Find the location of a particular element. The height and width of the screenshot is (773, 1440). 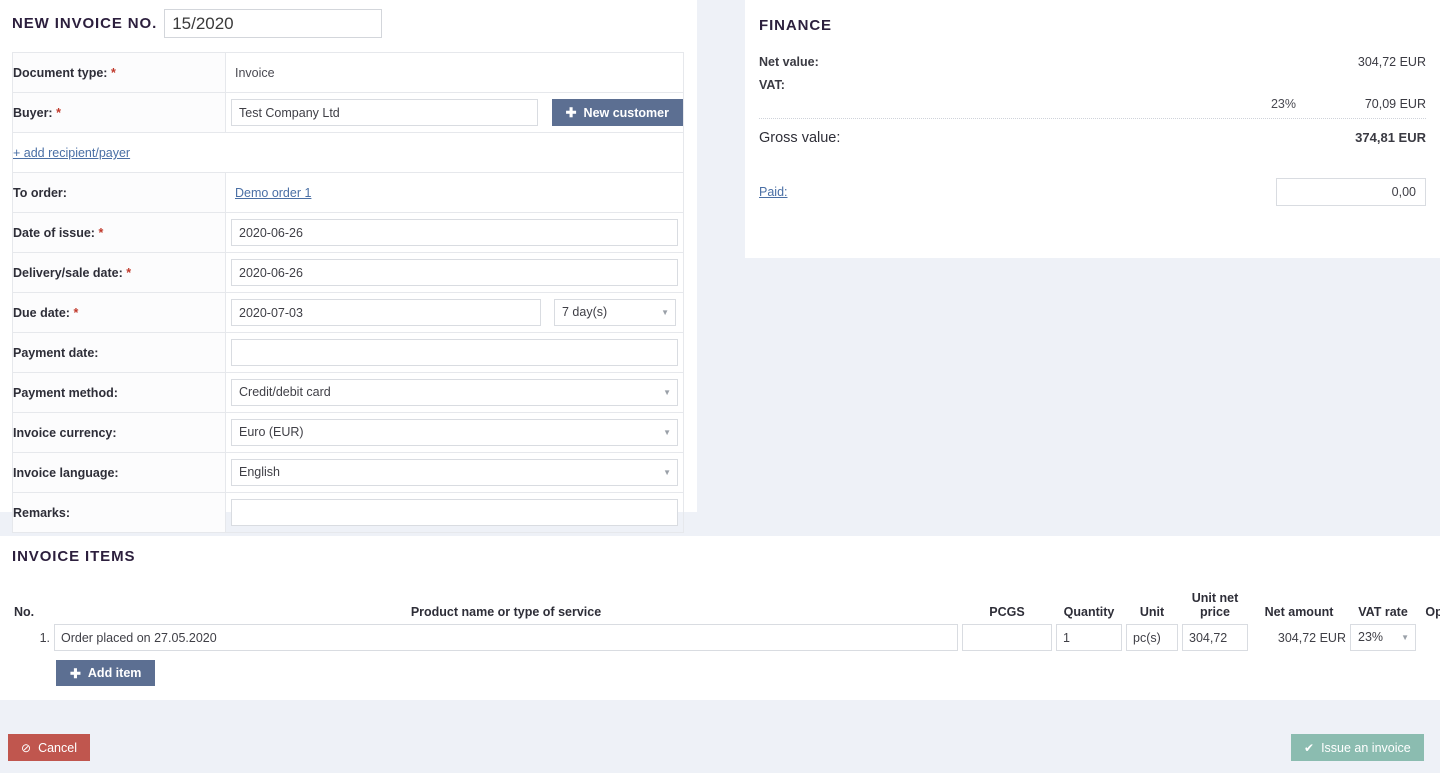

payment-method-select: Credit/debit card ▼ is located at coordinates (454, 392).